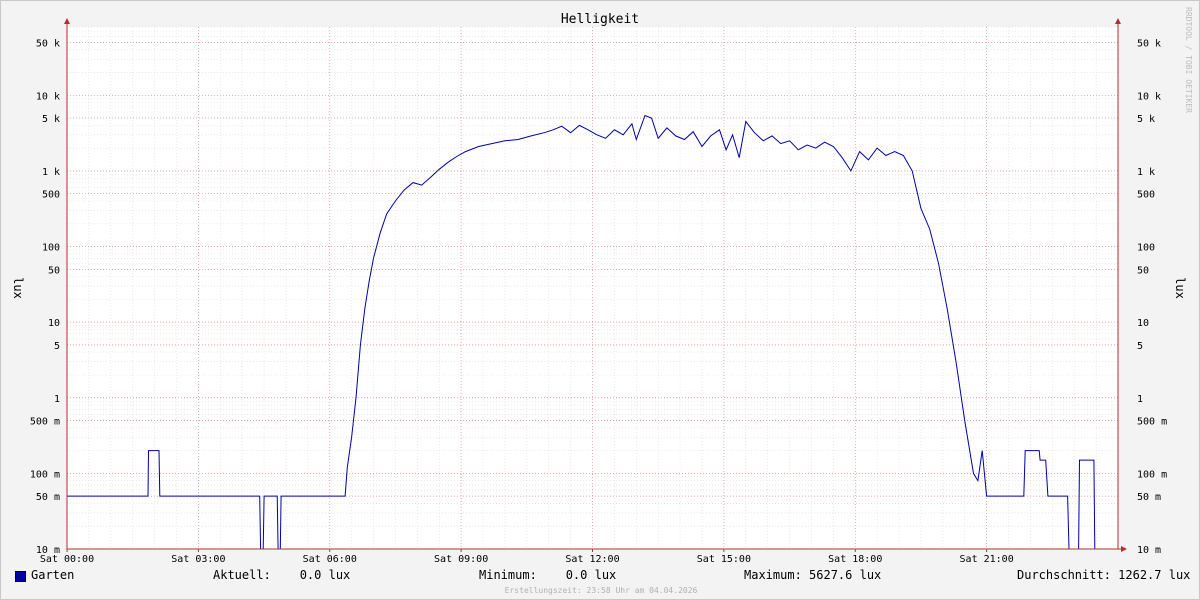 The height and width of the screenshot is (600, 1200). Describe the element at coordinates (1140, 399) in the screenshot. I see `y-tick-label-right: 1` at that location.